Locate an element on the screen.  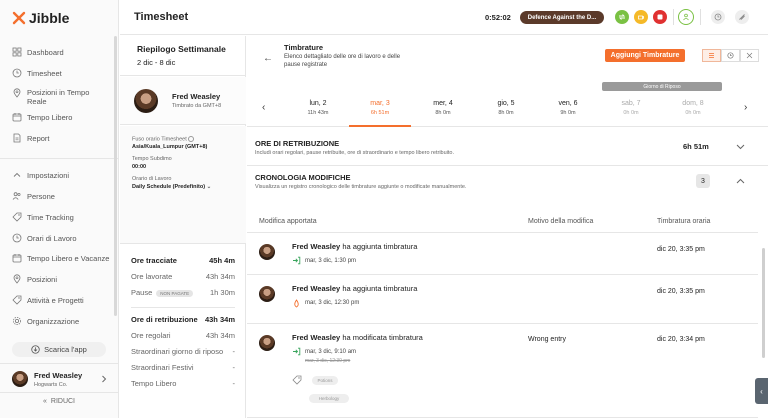
back-arrow-icon: ← is located at coordinates (268, 58).